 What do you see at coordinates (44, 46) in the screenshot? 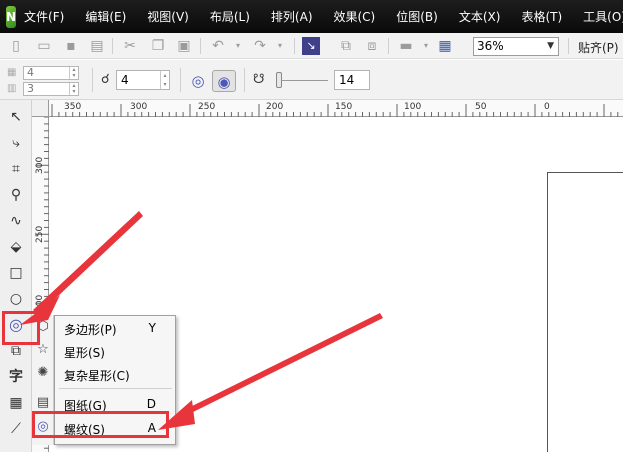
I see `open-folder-icon: ▭` at bounding box center [44, 46].